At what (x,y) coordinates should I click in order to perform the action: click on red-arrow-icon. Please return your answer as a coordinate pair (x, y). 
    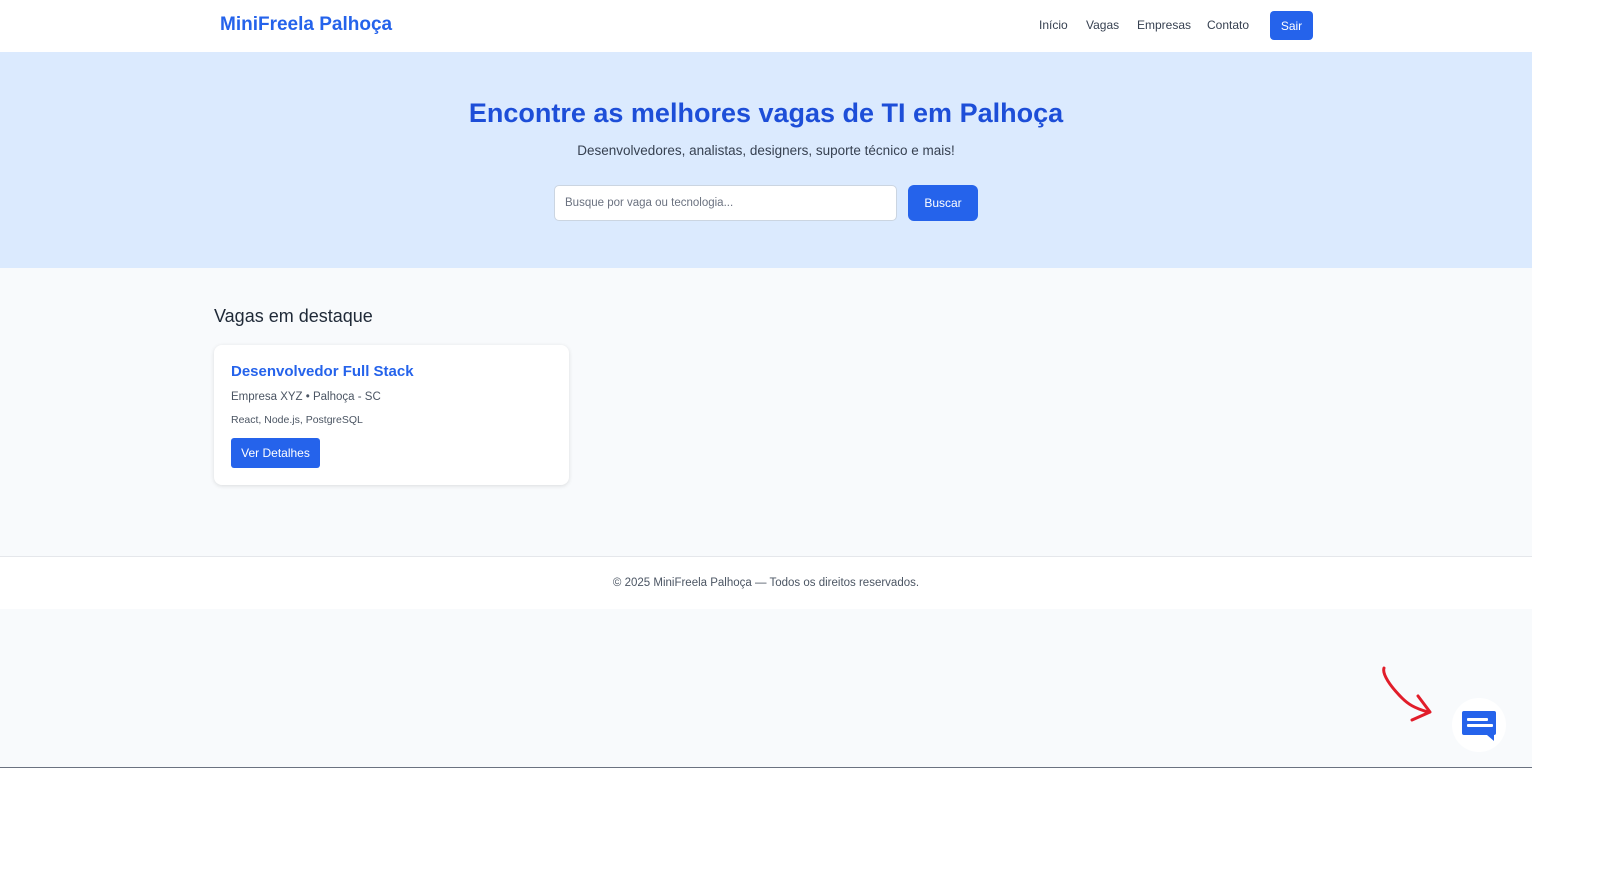
    Looking at the image, I should click on (1407, 694).